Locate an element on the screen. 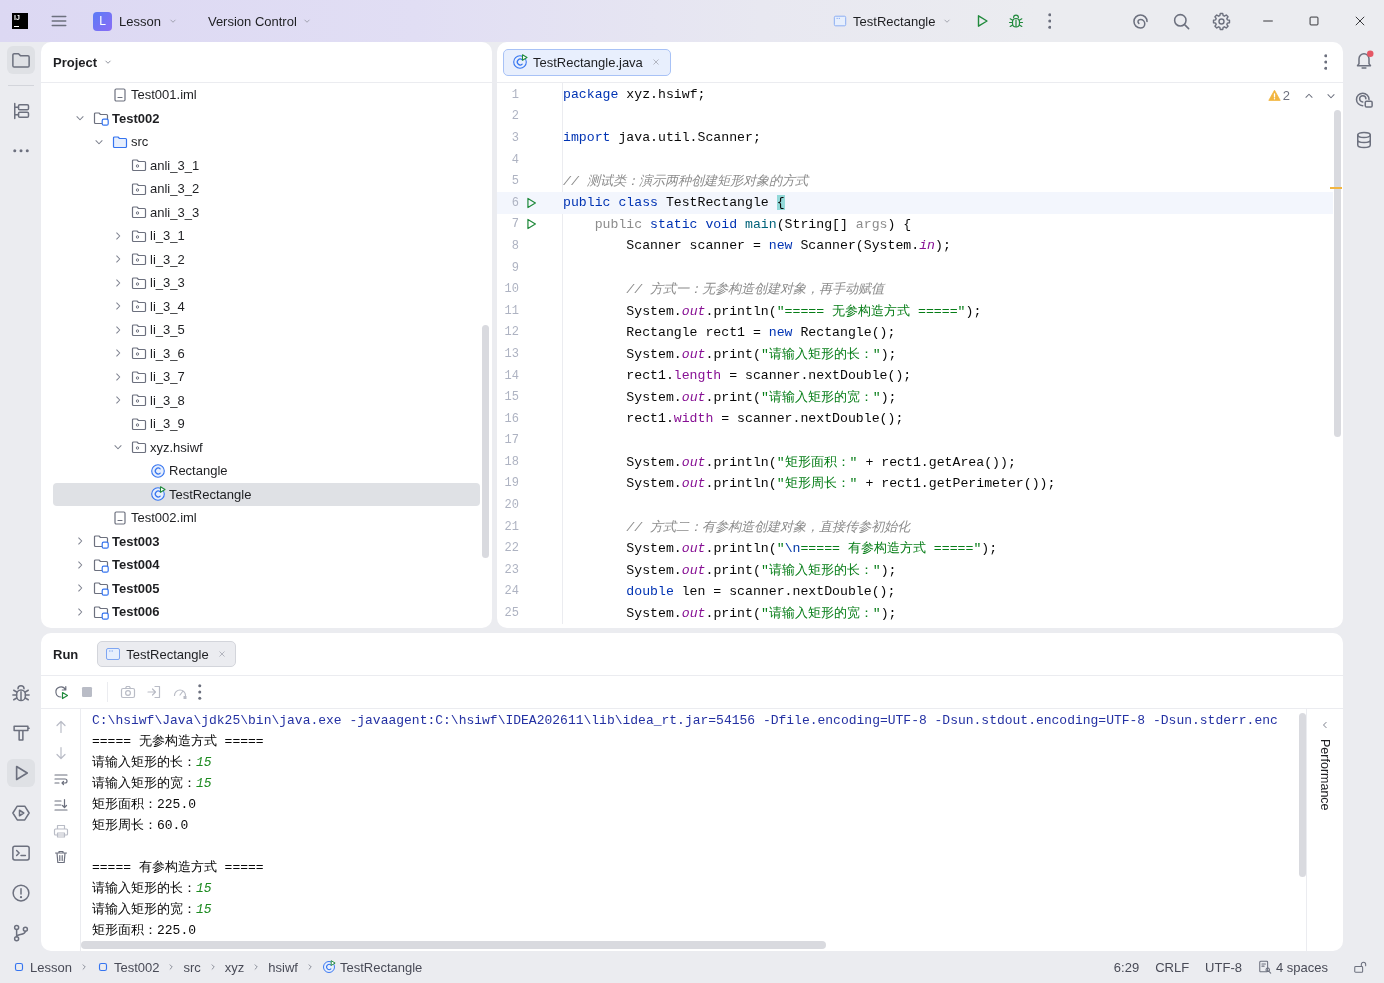 This screenshot has width=1384, height=983. ai-assistant-icon is located at coordinates (1140, 21).